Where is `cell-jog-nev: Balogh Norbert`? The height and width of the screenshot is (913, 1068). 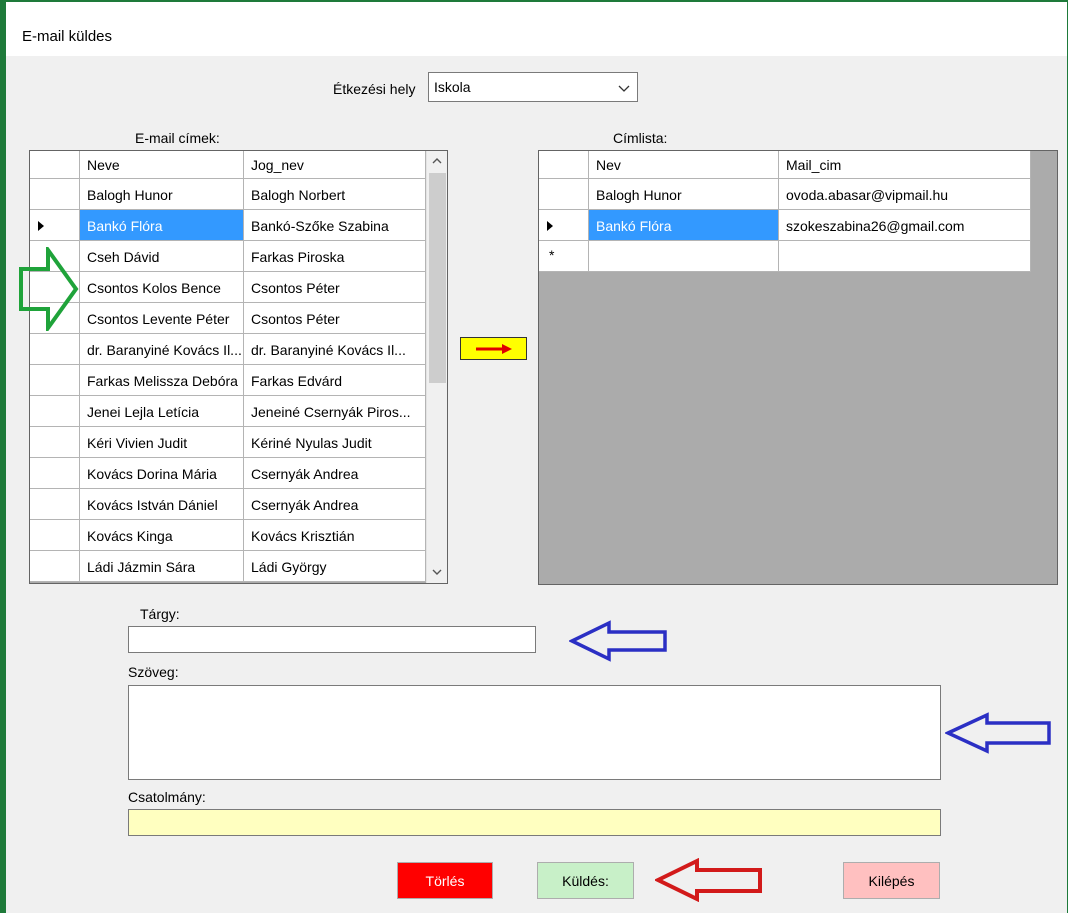 cell-jog-nev: Balogh Norbert is located at coordinates (335, 194).